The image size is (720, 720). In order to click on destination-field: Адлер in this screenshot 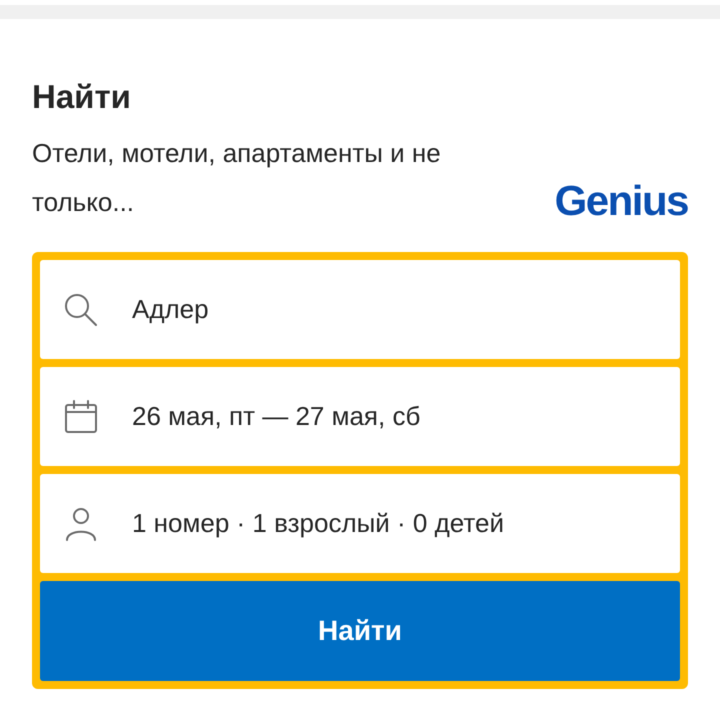, I will do `click(360, 309)`.